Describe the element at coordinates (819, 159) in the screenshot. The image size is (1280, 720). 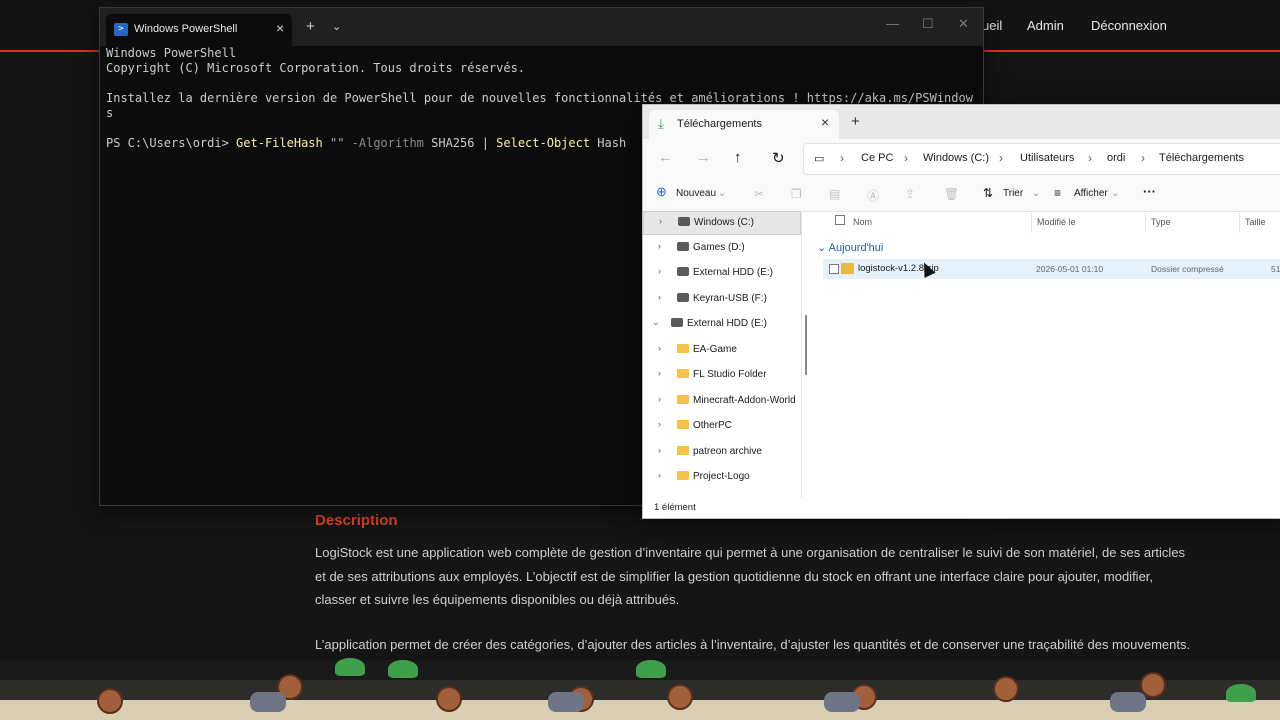
I see `monitor-icon: ▭` at that location.